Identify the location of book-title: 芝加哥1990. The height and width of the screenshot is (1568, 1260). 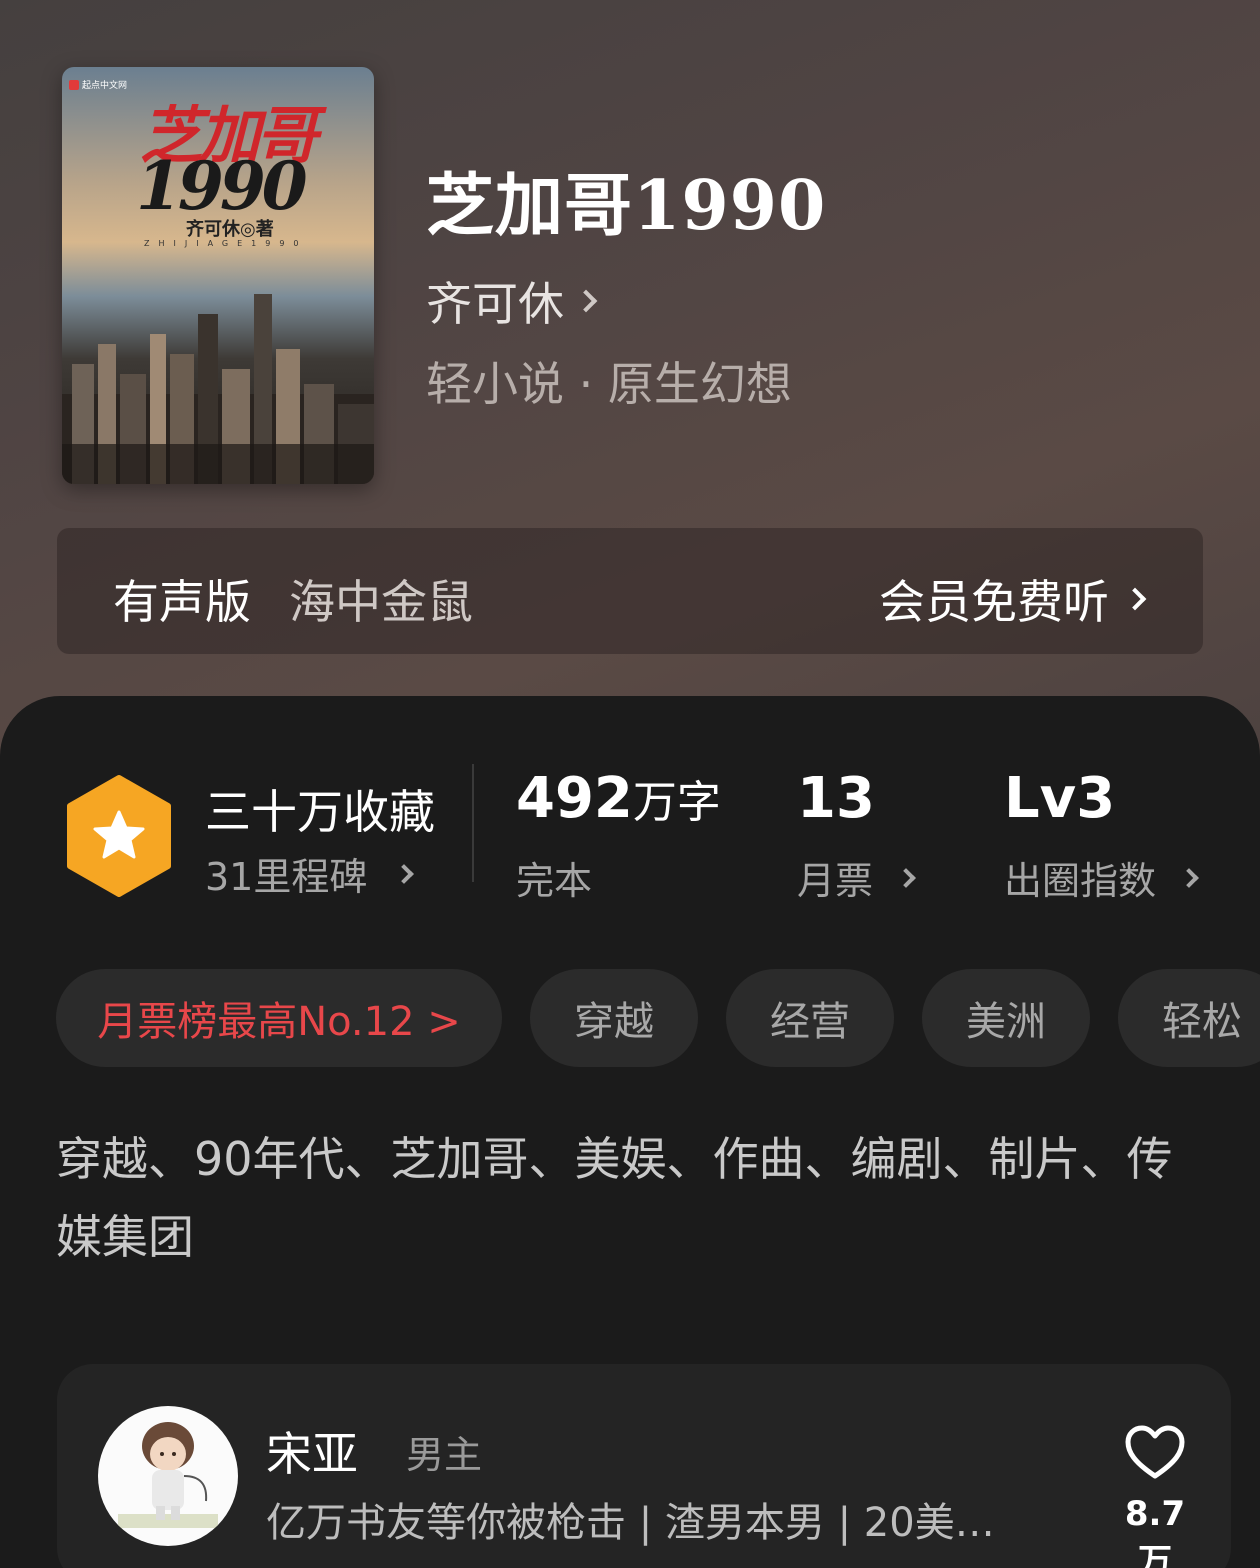
(626, 206).